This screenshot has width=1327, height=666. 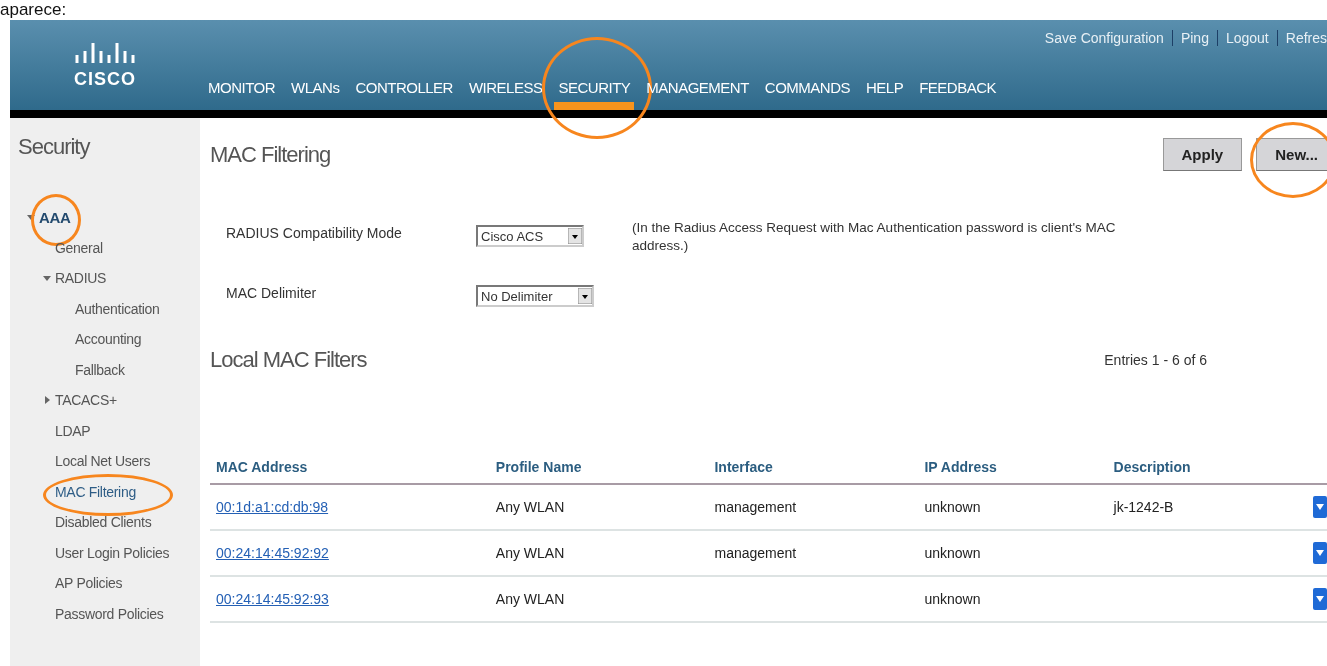 What do you see at coordinates (885, 92) in the screenshot?
I see `nav-tab: HELP` at bounding box center [885, 92].